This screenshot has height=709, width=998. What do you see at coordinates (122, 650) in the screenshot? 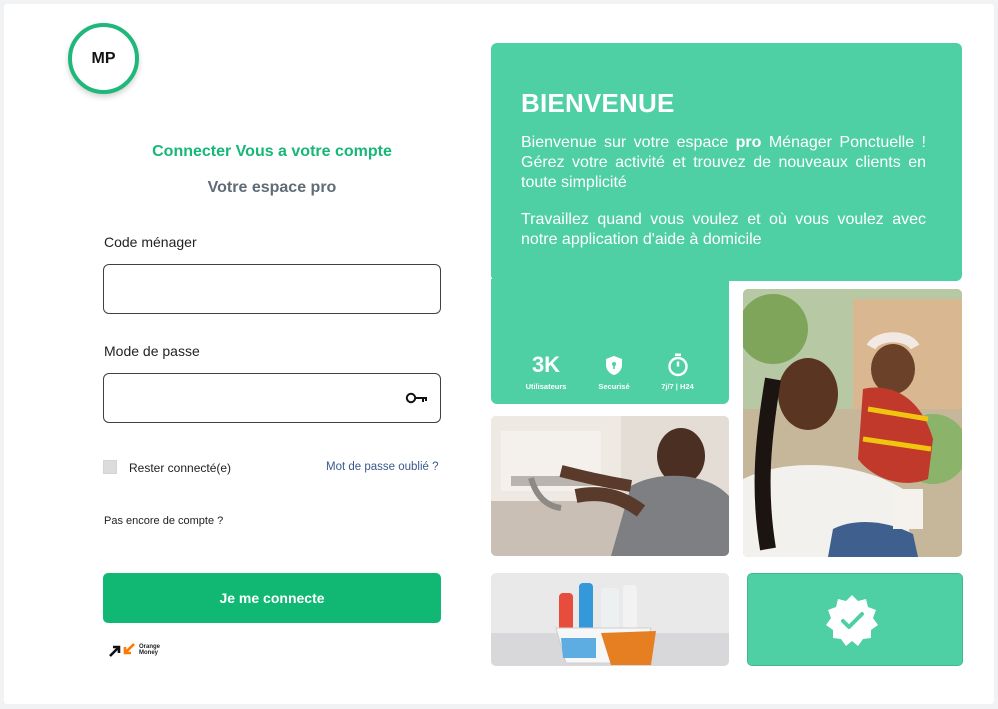
I see `orange-money-icon` at bounding box center [122, 650].